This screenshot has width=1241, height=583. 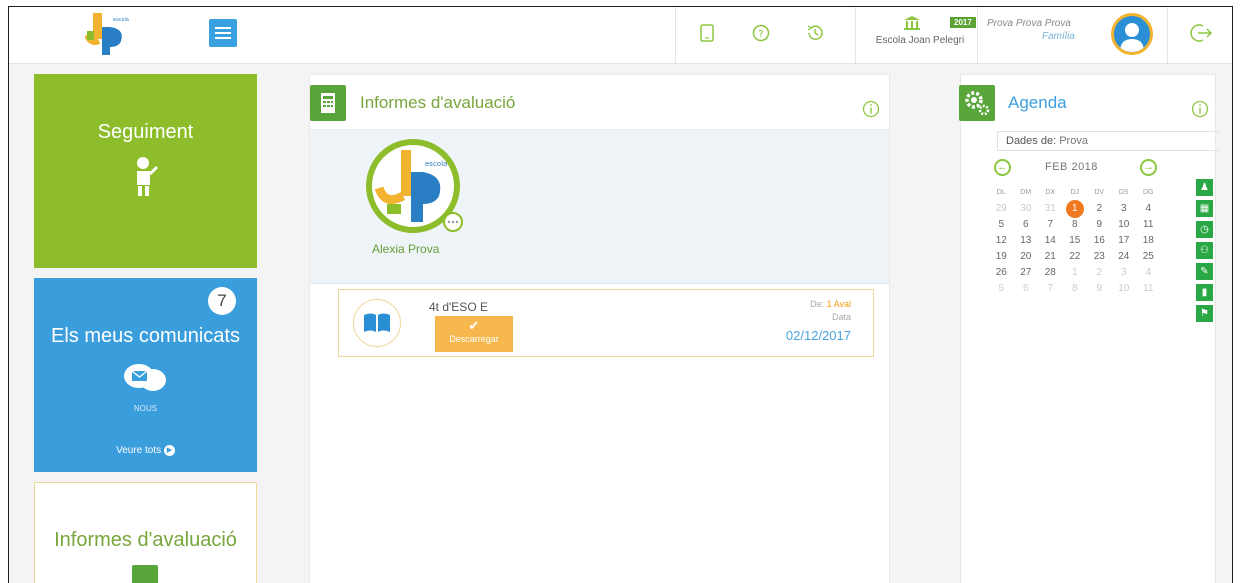 What do you see at coordinates (1002, 167) in the screenshot?
I see `prev-month-icon: ←` at bounding box center [1002, 167].